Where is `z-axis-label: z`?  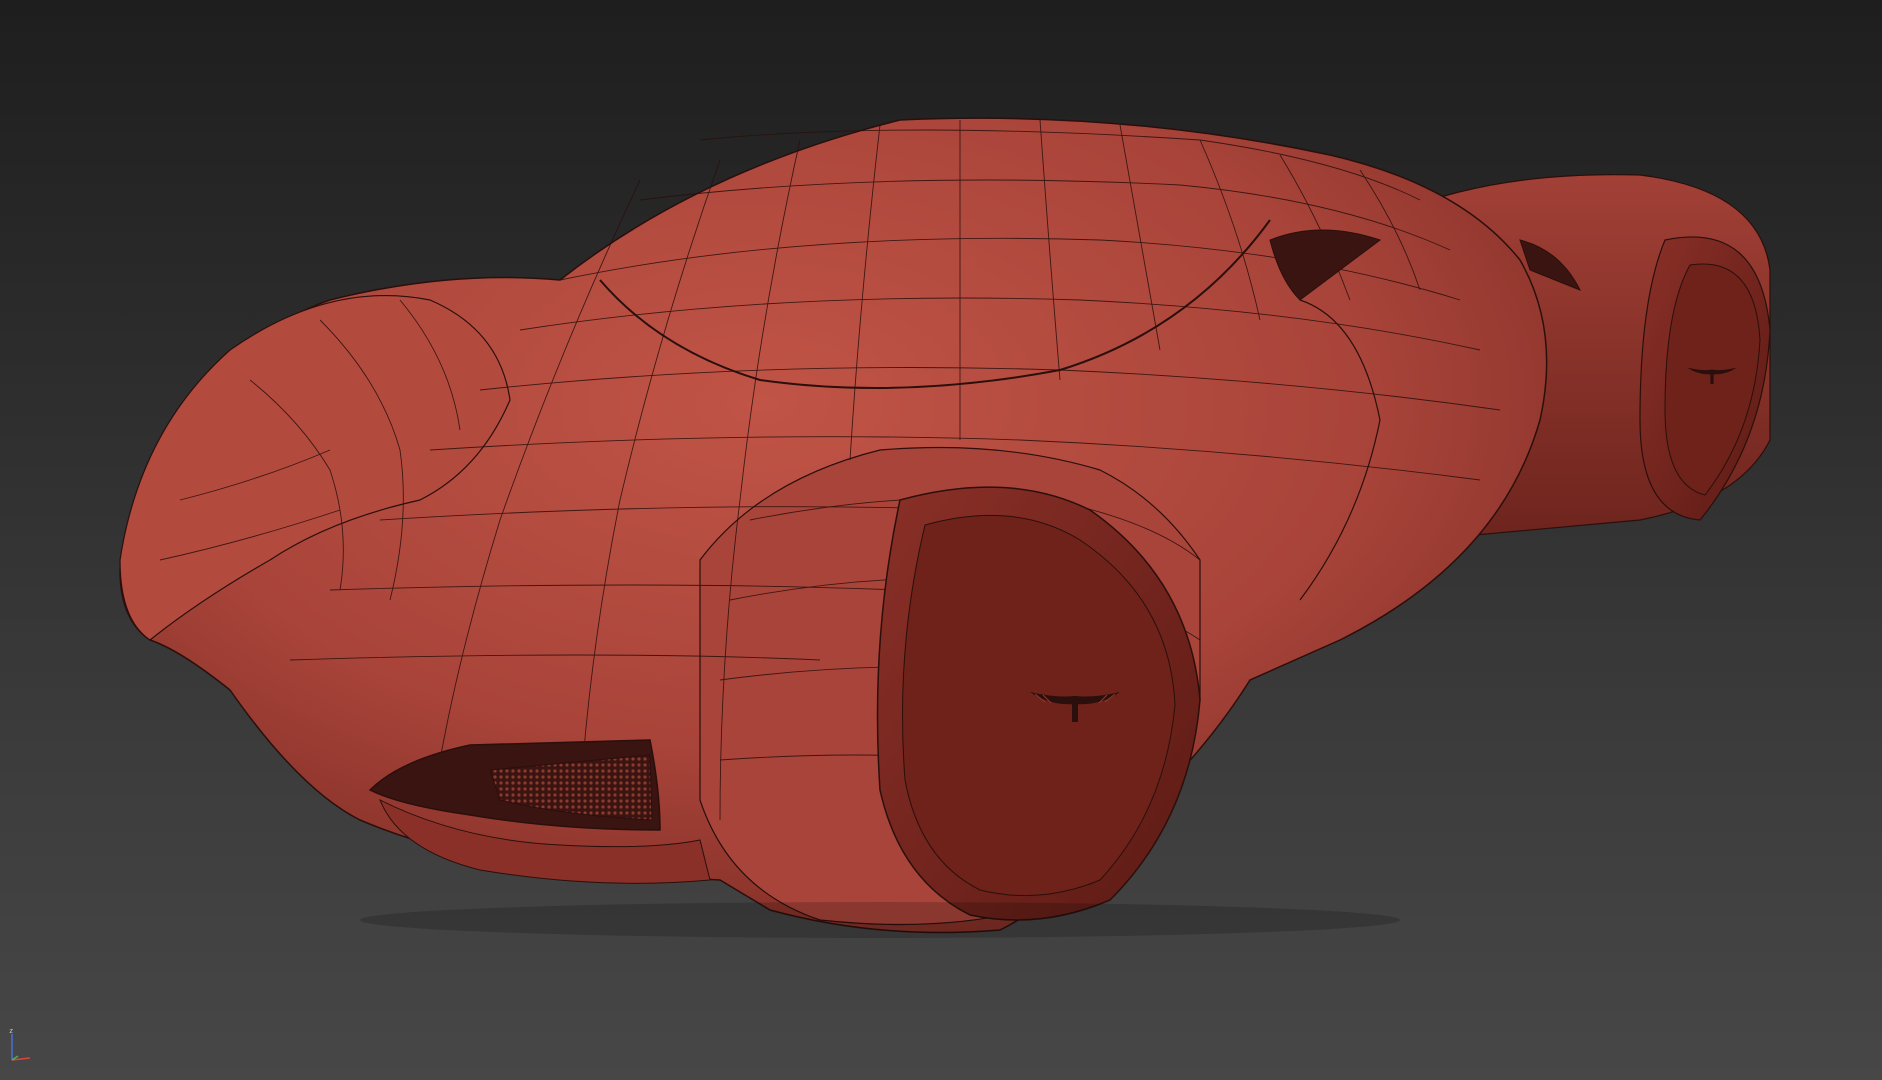
z-axis-label: z is located at coordinates (11, 1031).